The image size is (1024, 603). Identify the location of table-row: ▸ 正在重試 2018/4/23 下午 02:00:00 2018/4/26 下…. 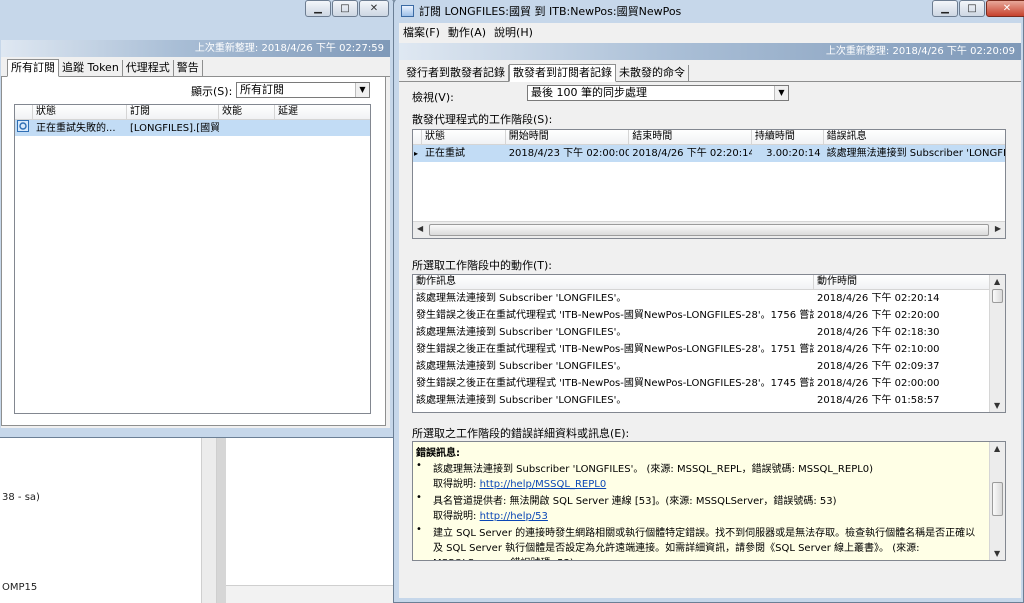
(709, 153).